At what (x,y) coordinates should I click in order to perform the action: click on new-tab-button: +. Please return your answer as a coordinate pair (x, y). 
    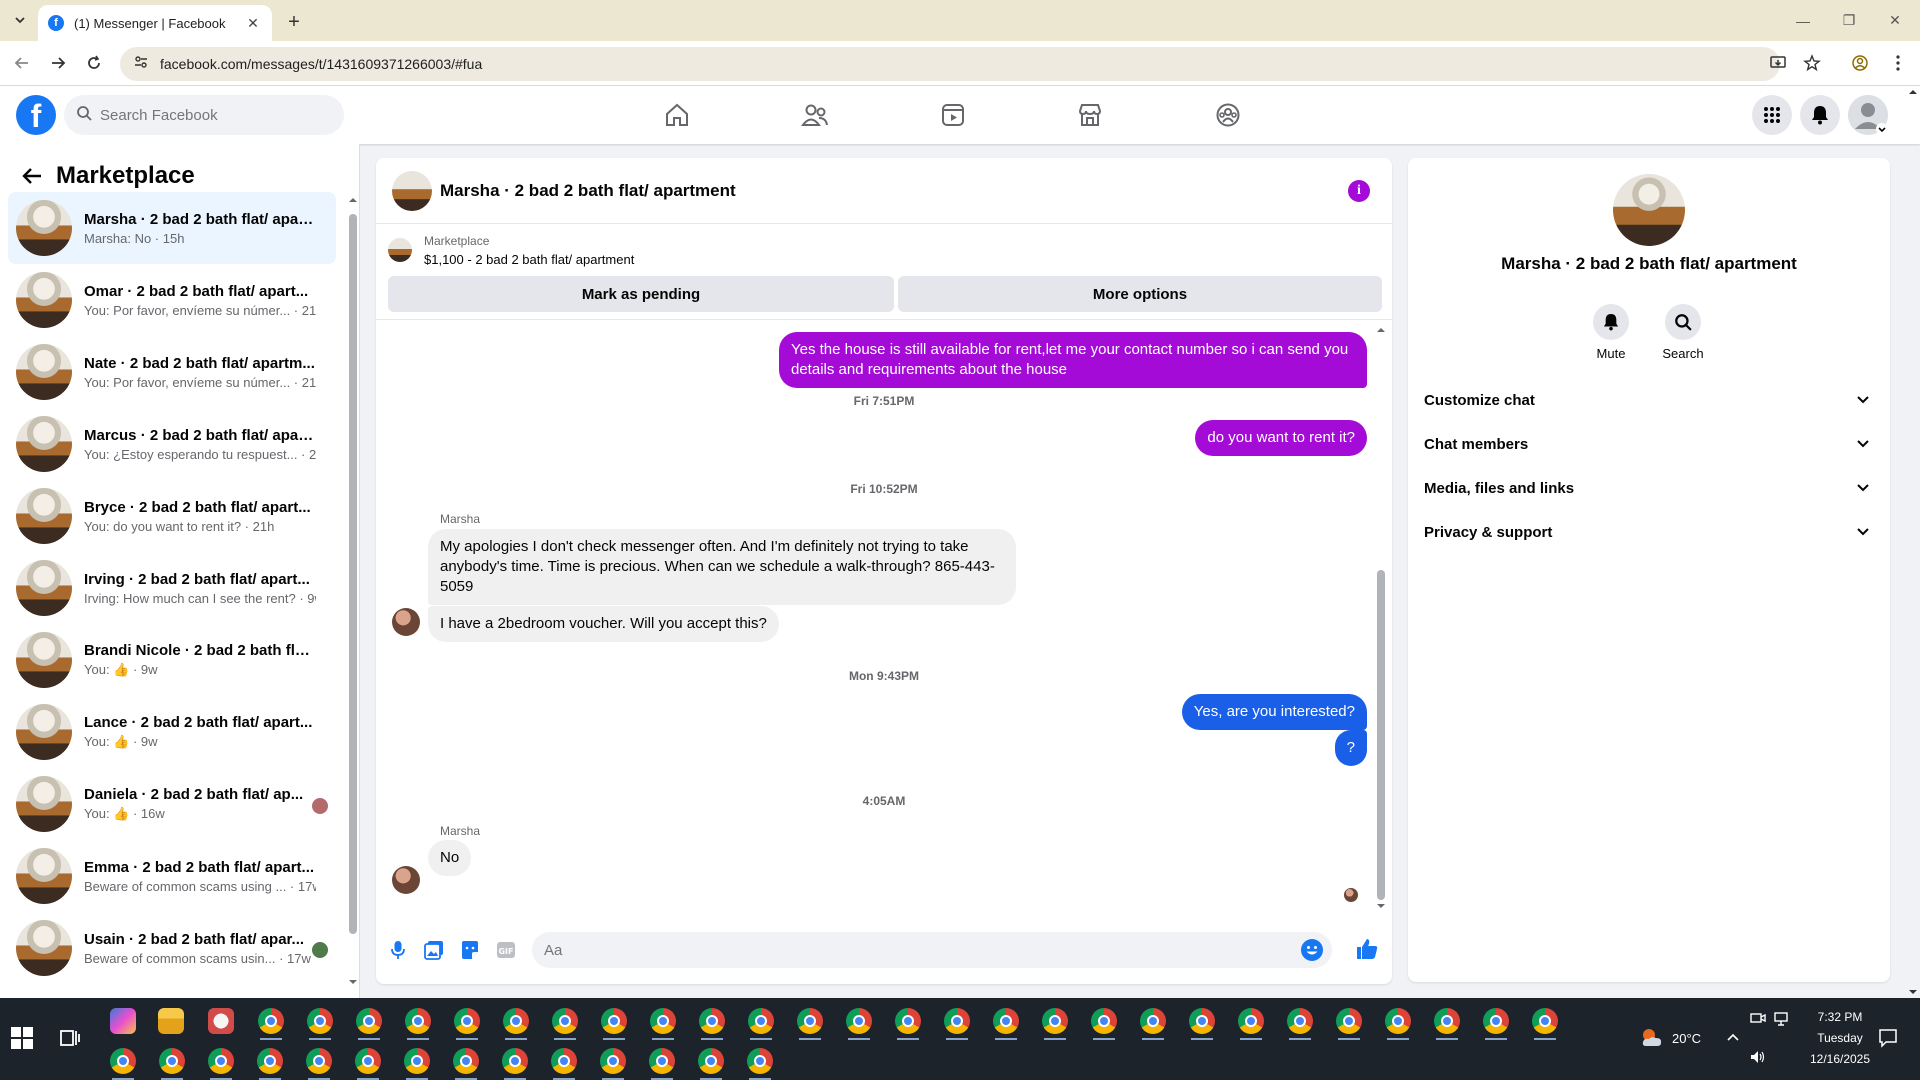
    Looking at the image, I should click on (294, 22).